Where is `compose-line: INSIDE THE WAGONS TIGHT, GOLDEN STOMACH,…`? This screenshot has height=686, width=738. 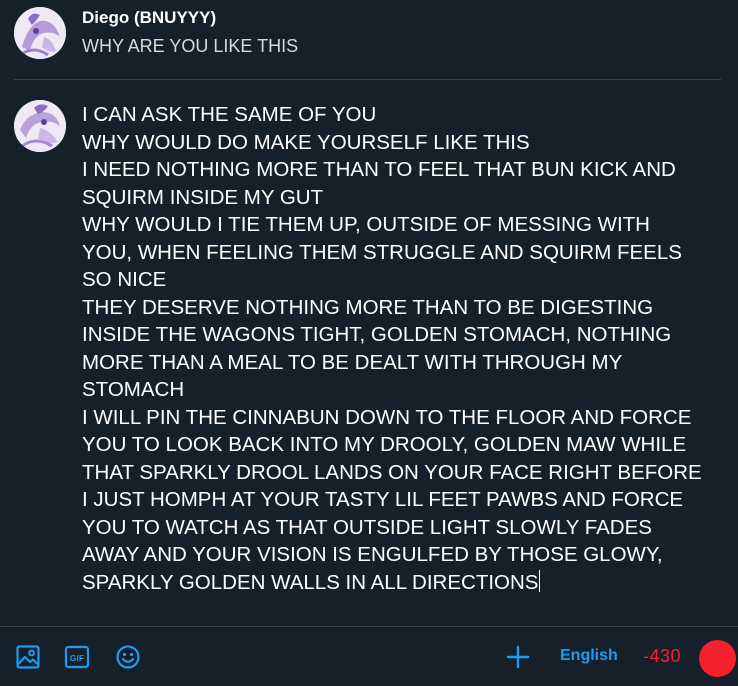
compose-line: INSIDE THE WAGONS TIGHT, GOLDEN STOMACH,… is located at coordinates (377, 334).